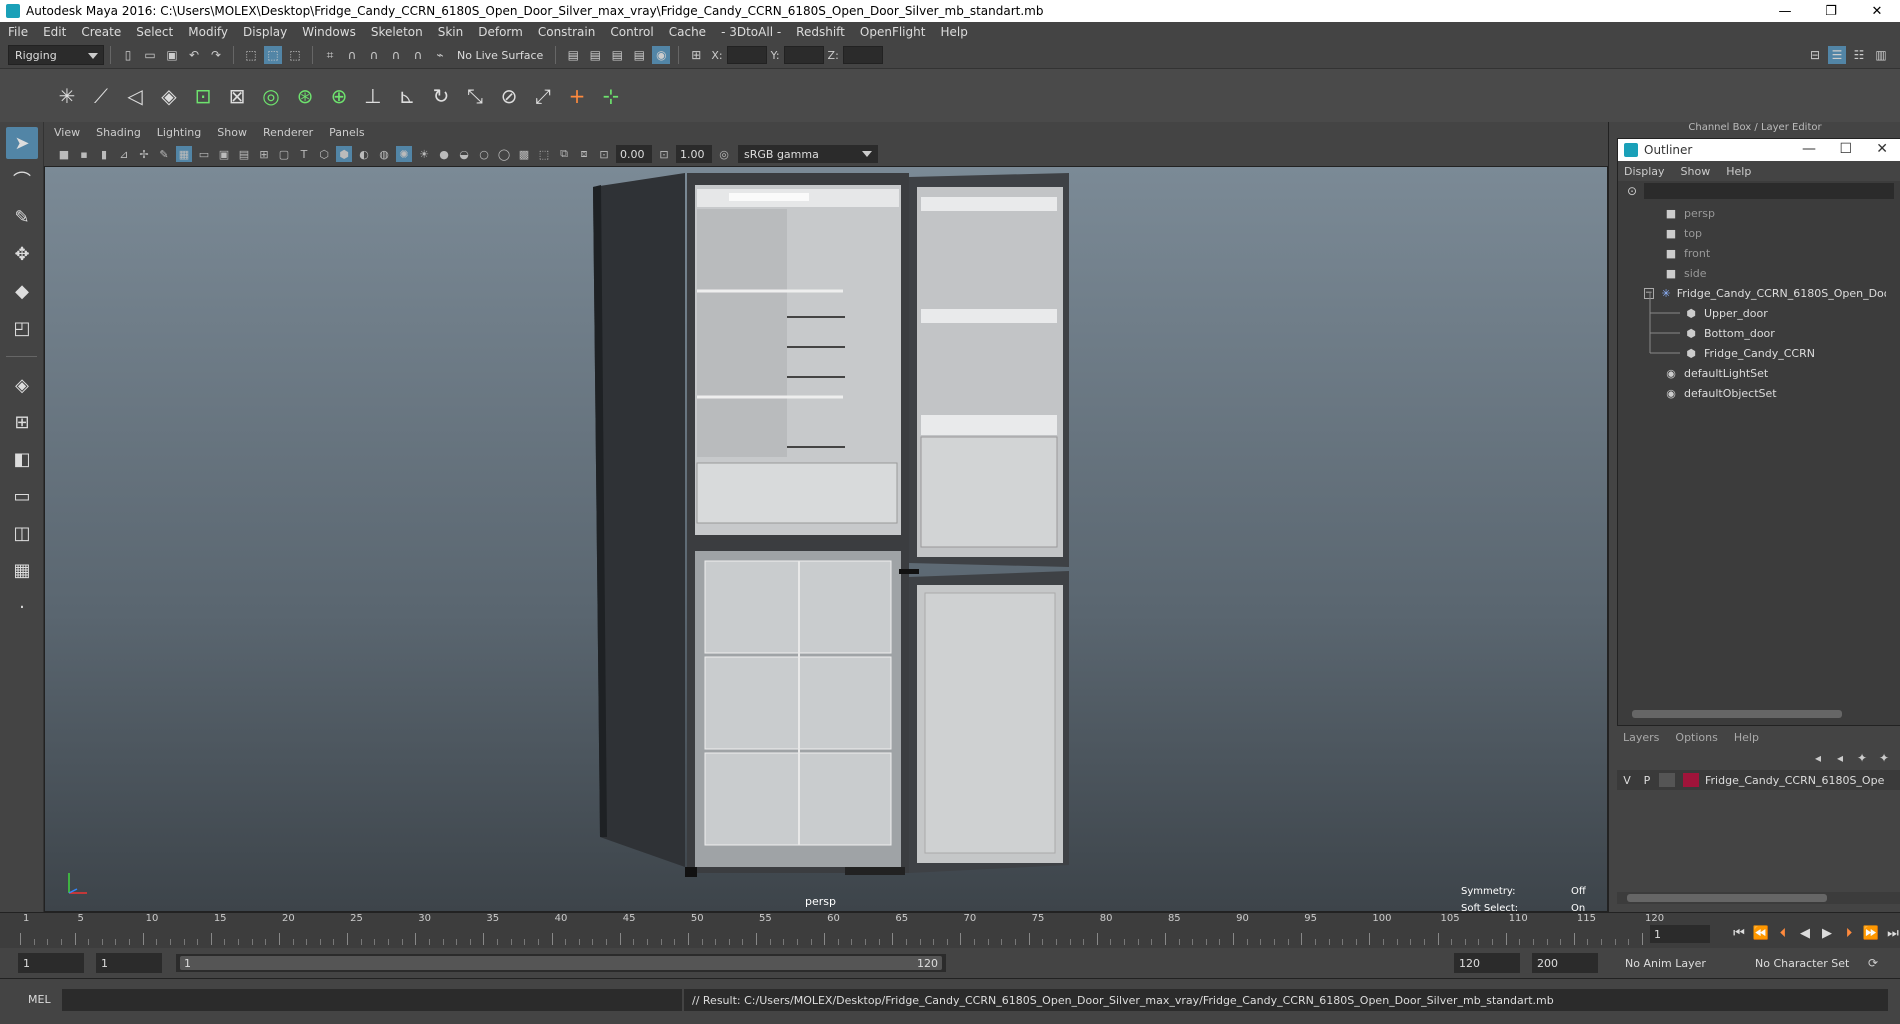  I want to click on menu-openflight: OpenFlight, so click(893, 32).